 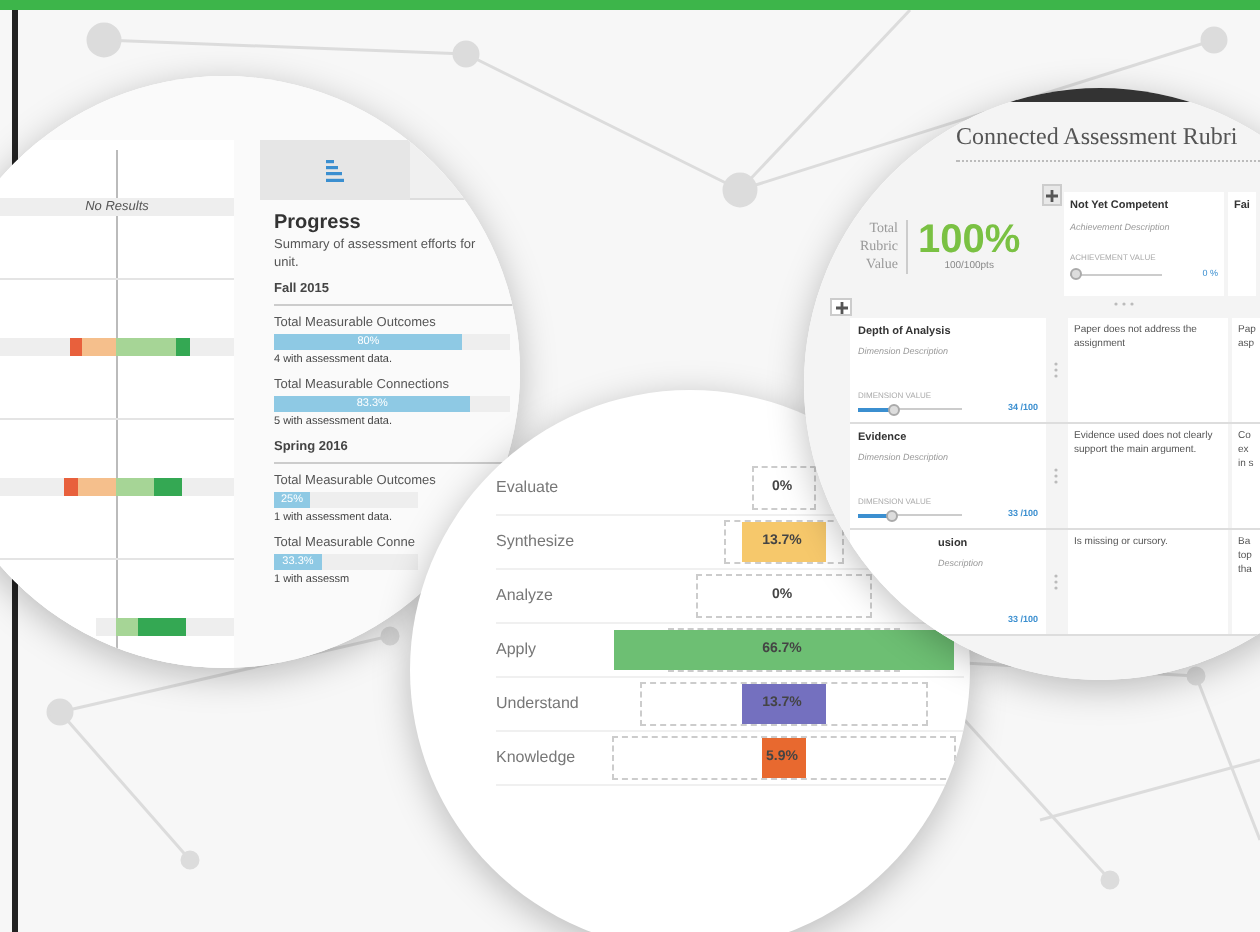 What do you see at coordinates (318, 224) in the screenshot?
I see `panel-title: Progress` at bounding box center [318, 224].